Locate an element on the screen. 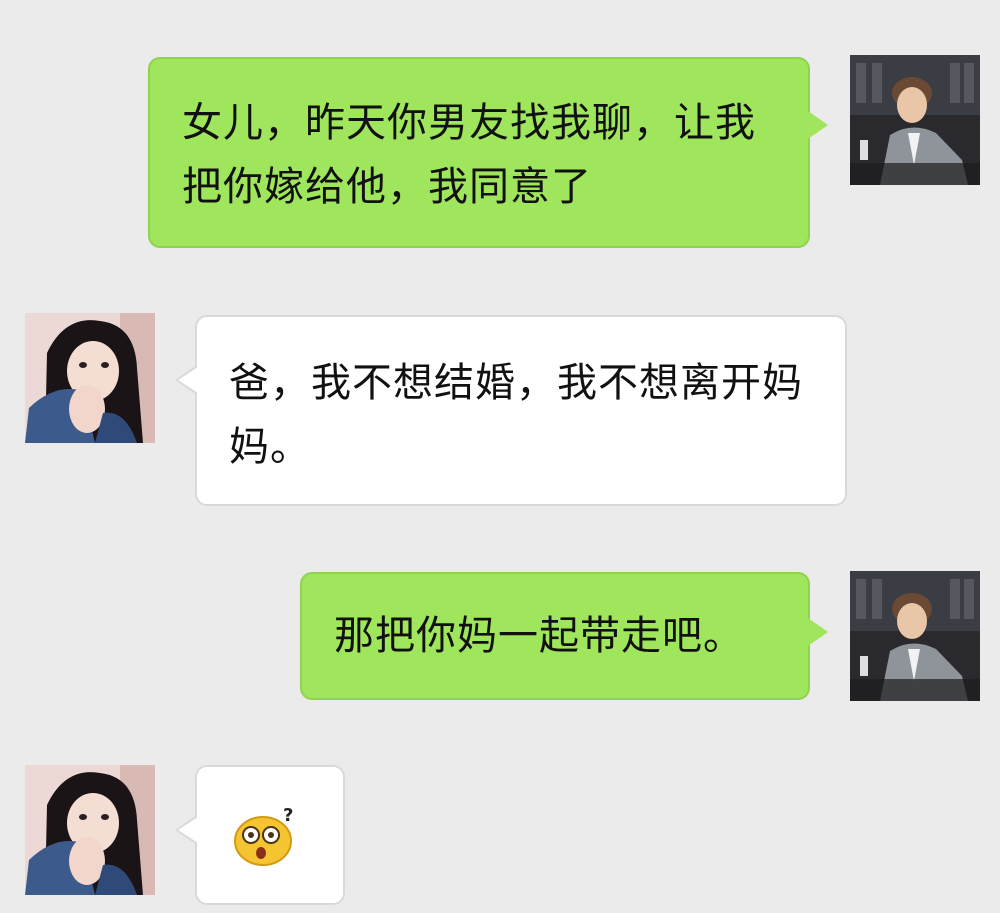 The width and height of the screenshot is (1000, 913). message-bubble-incoming: 爸，我不想结婚，我不想离开妈妈。 is located at coordinates (511, 410).